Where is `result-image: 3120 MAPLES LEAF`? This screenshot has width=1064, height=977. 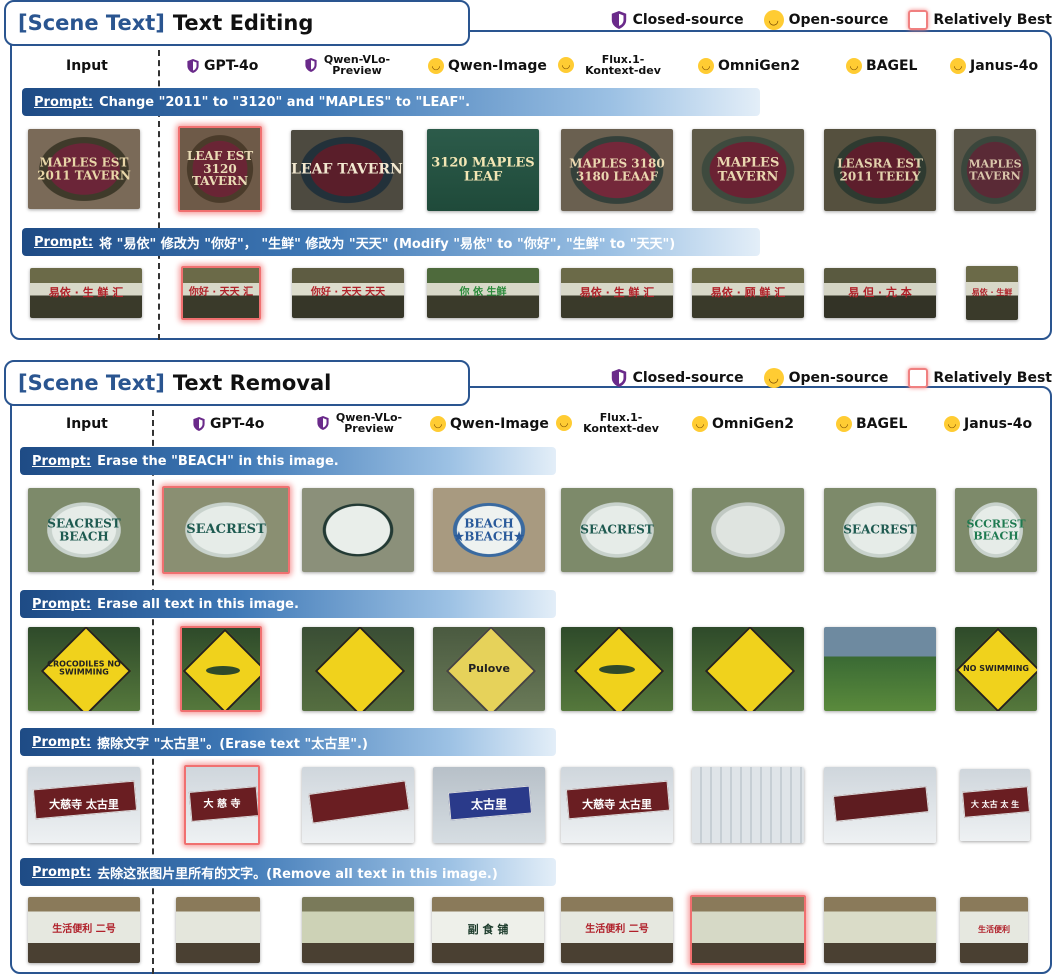 result-image: 3120 MAPLES LEAF is located at coordinates (483, 170).